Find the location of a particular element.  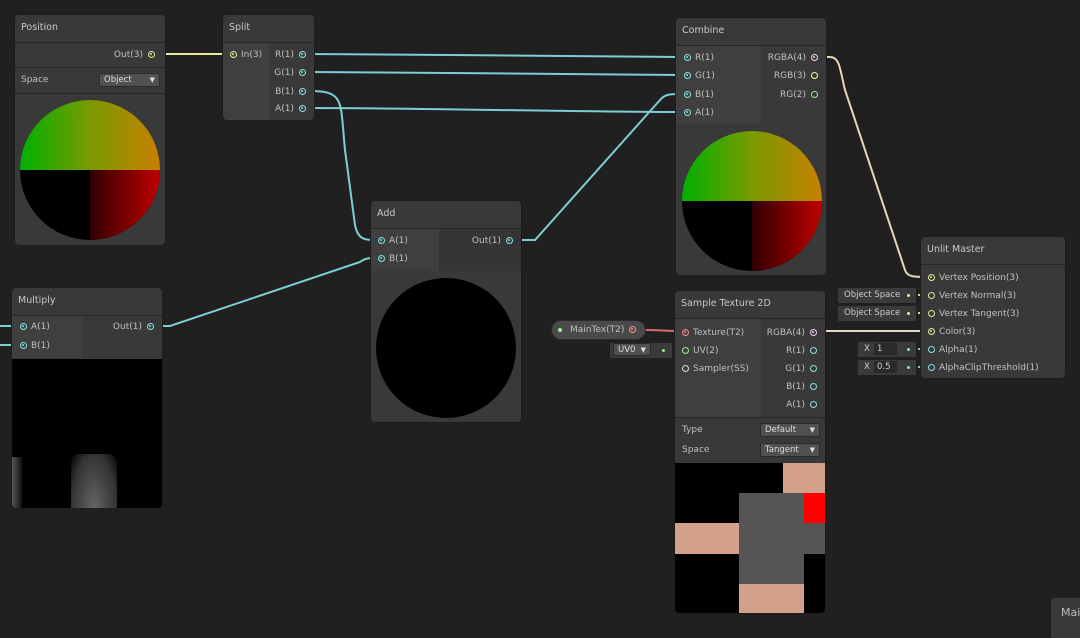

rg-port: RG(2) is located at coordinates (799, 95).